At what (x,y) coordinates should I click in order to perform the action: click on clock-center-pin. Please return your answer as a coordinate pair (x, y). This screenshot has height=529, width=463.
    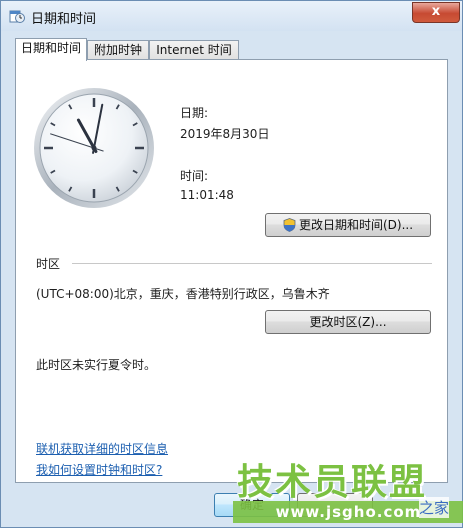
    Looking at the image, I should click on (94, 148).